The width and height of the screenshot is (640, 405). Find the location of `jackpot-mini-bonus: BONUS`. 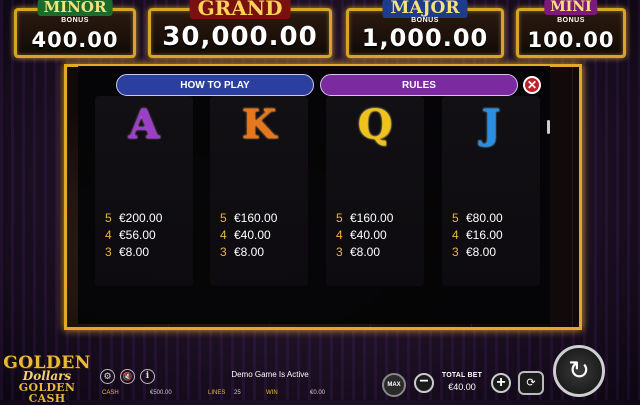

jackpot-mini-bonus: BONUS is located at coordinates (571, 20).